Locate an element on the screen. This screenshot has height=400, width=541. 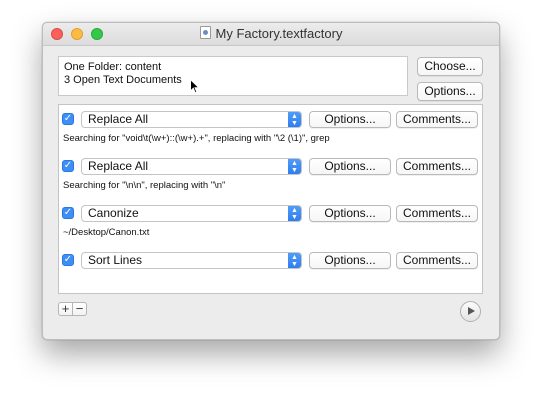
window-title: My Factory.textfactory is located at coordinates (279, 33).